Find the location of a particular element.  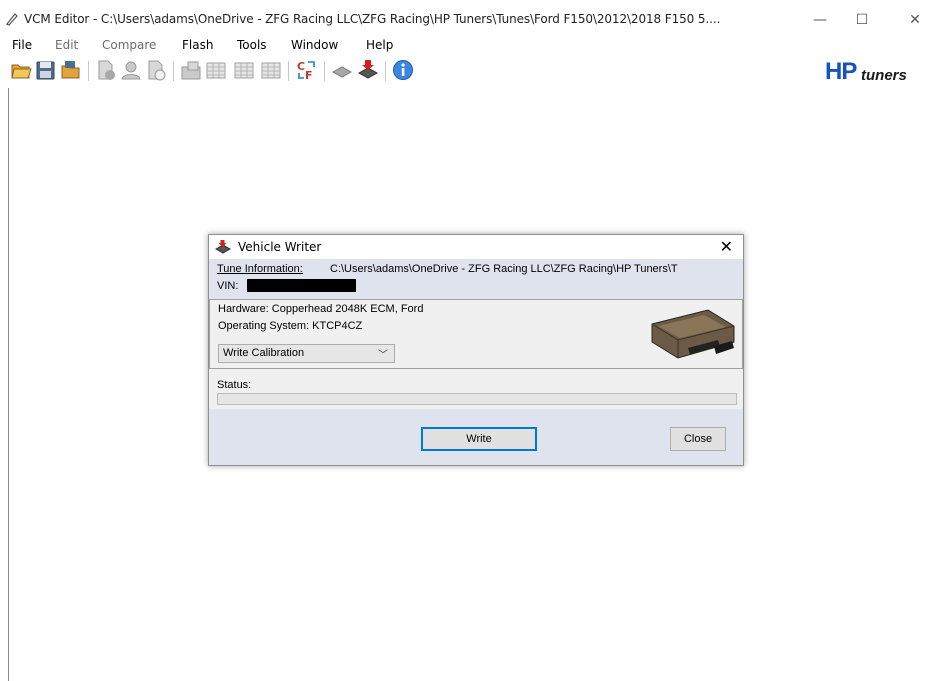

write-progress-bar is located at coordinates (477, 399).